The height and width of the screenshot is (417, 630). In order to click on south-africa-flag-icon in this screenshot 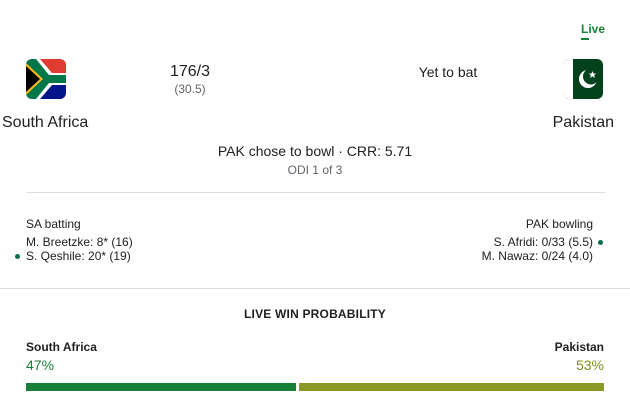, I will do `click(46, 79)`.